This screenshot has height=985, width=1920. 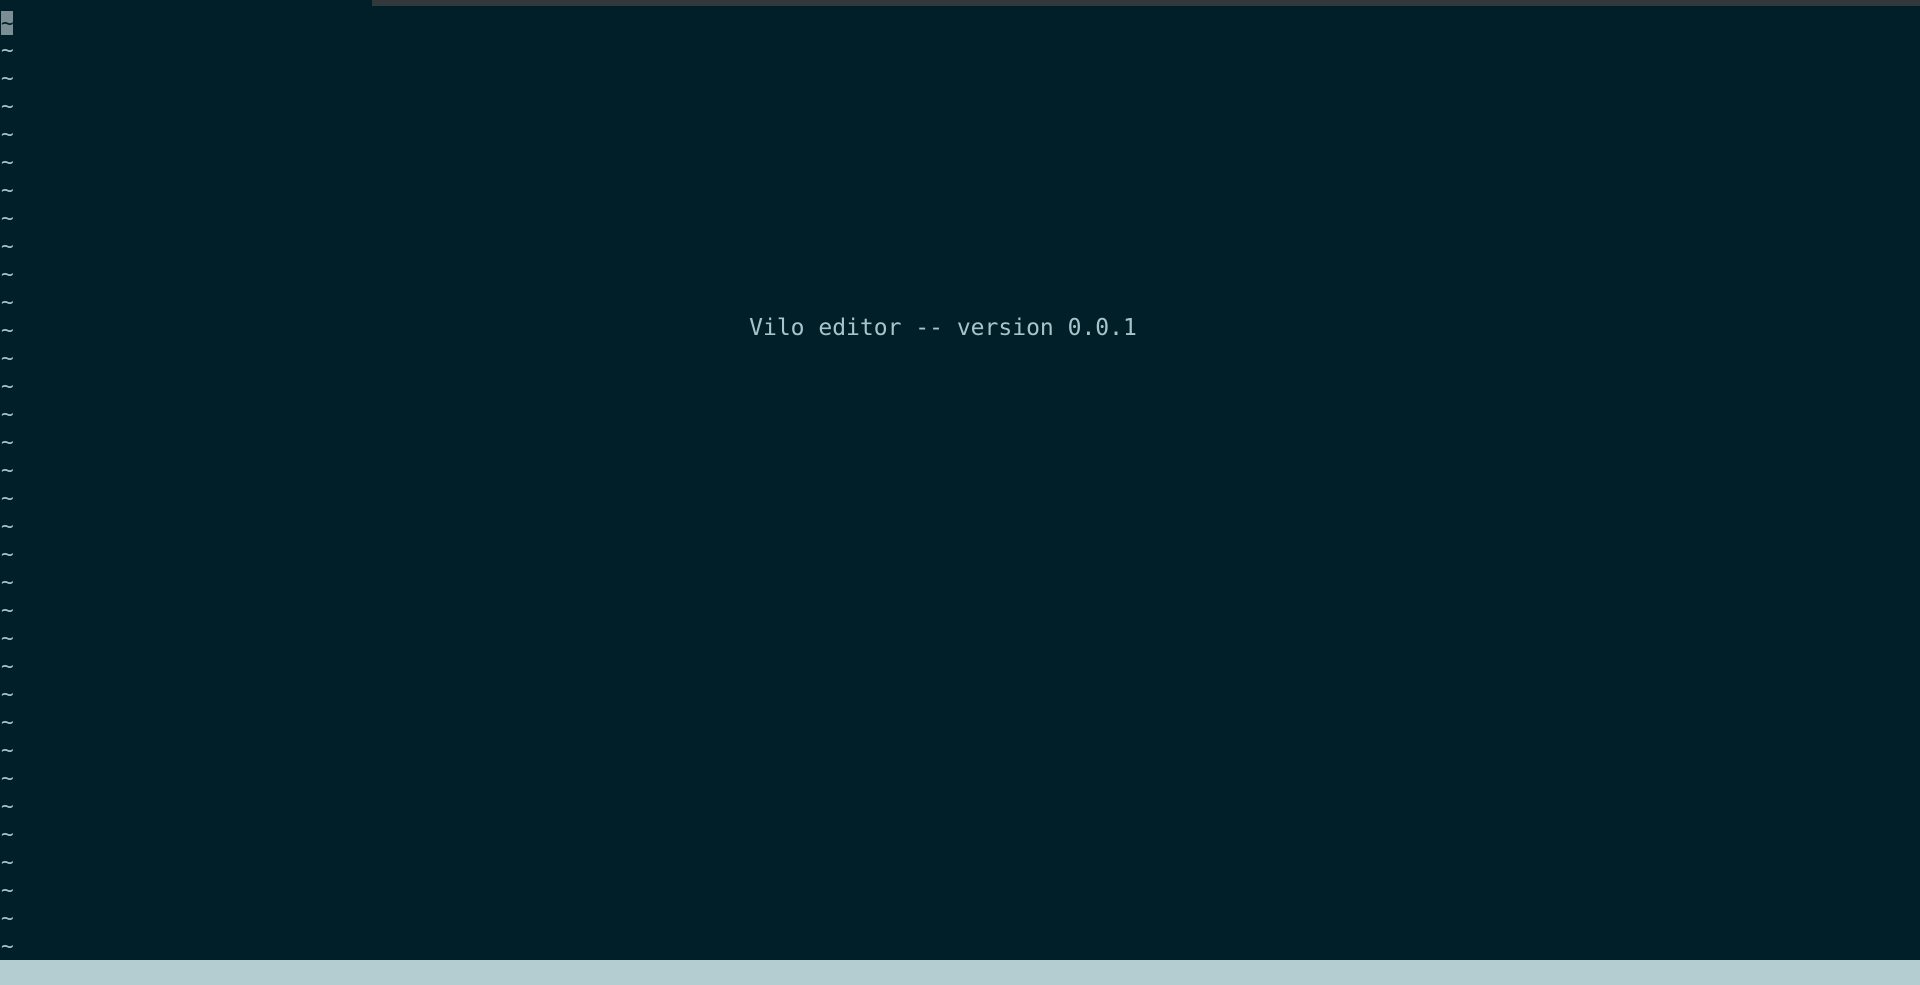 What do you see at coordinates (943, 328) in the screenshot?
I see `welcome-message: Vilo editor -- version 0.0.1` at bounding box center [943, 328].